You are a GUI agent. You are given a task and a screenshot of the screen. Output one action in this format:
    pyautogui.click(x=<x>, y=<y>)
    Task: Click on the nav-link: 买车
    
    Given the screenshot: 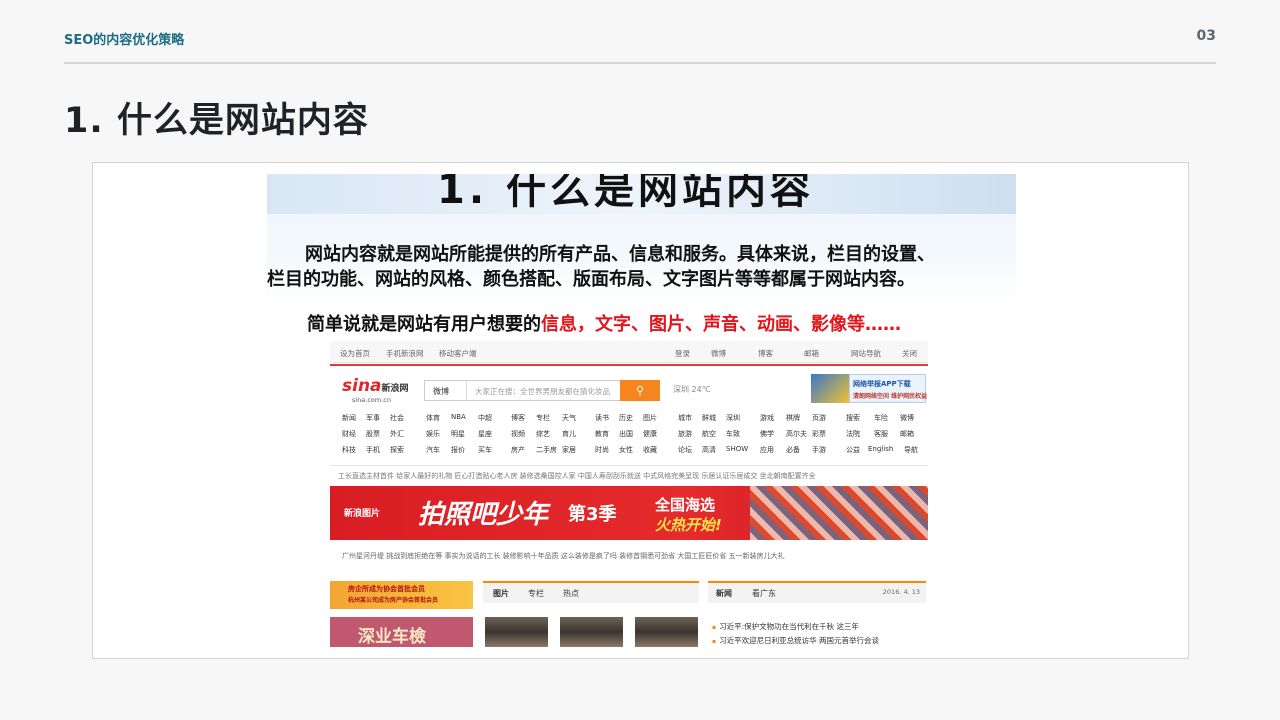 What is the action you would take?
    pyautogui.click(x=485, y=450)
    